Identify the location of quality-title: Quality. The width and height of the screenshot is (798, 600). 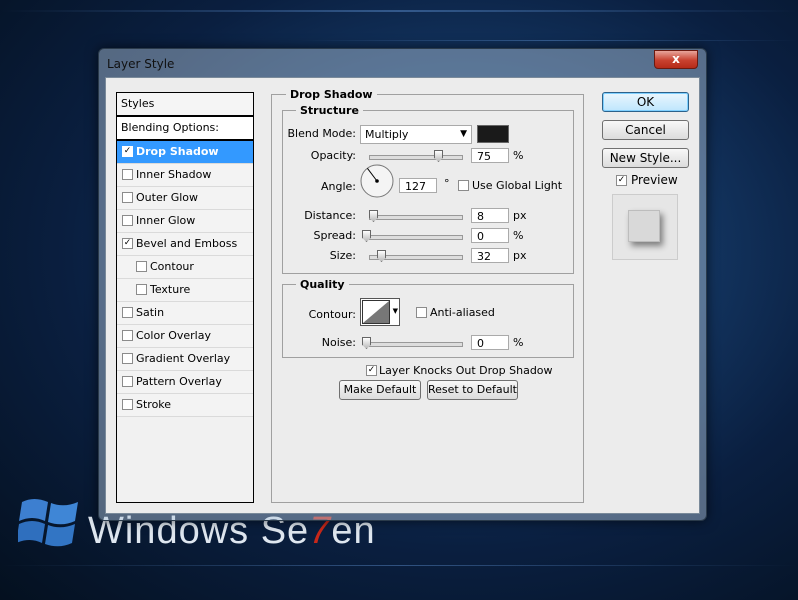
(322, 284).